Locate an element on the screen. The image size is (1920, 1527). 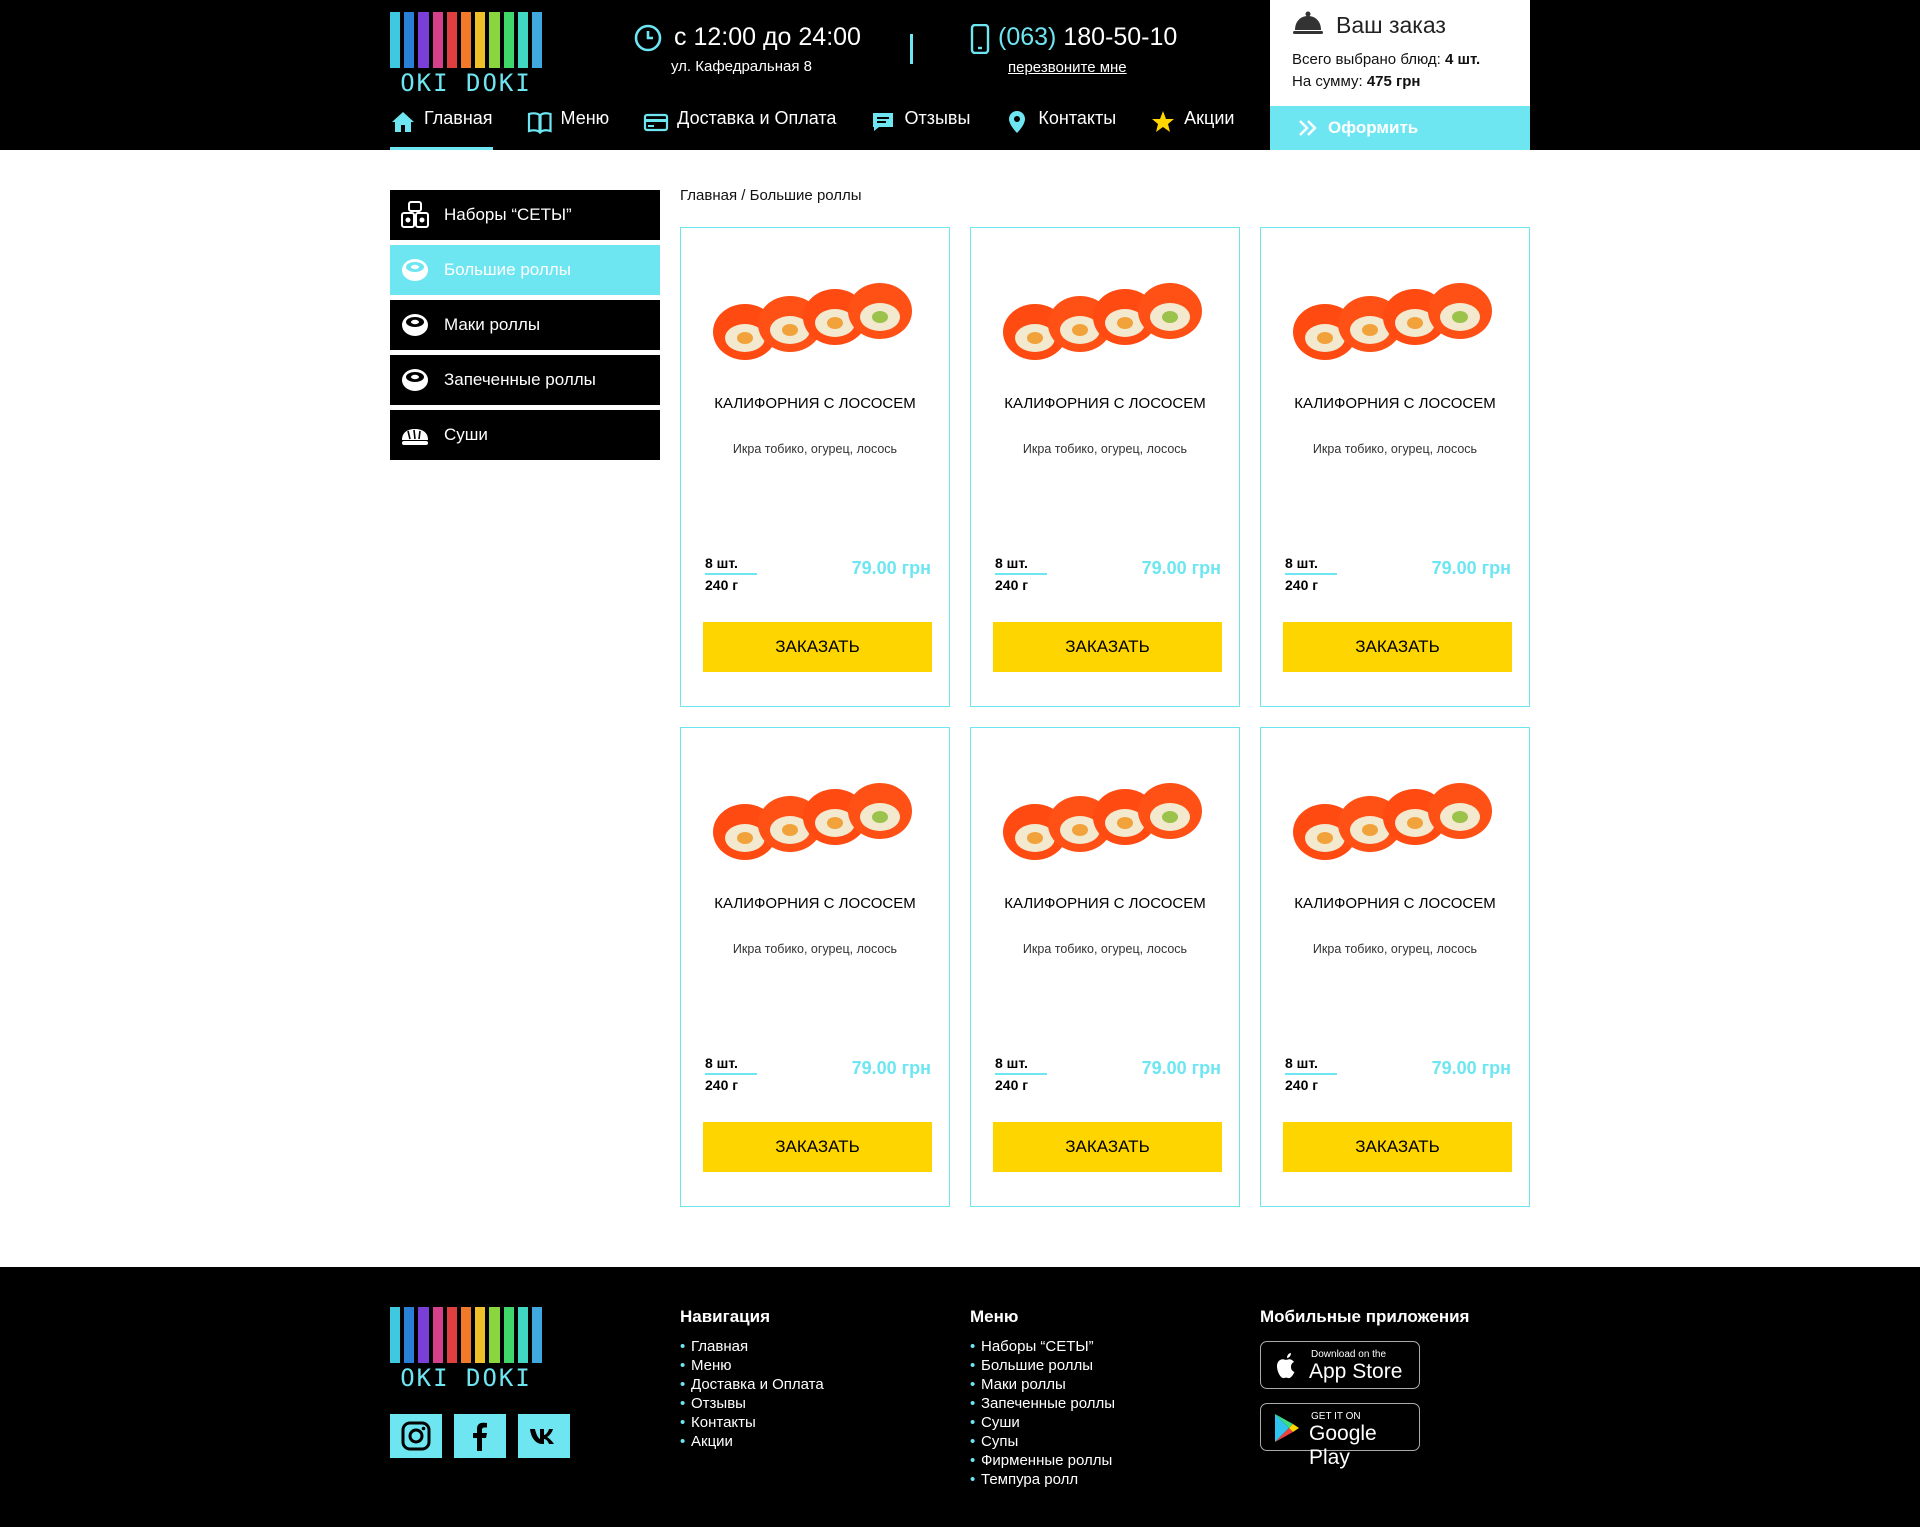
footer-menu-link: Большие роллы is located at coordinates (1042, 1365).